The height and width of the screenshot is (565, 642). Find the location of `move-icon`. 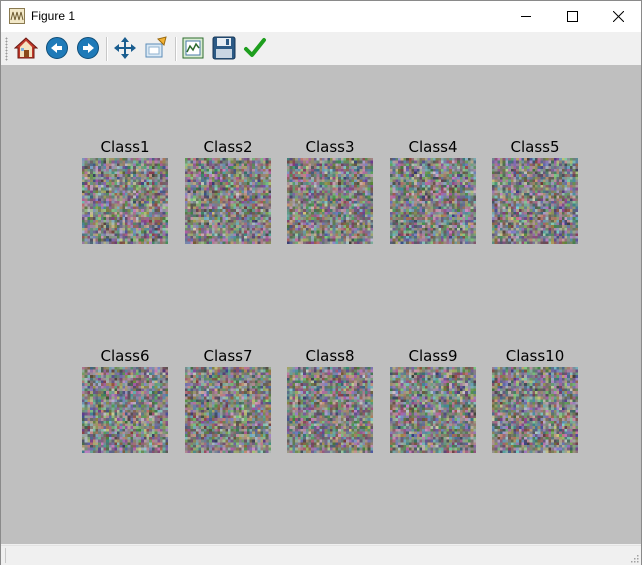

move-icon is located at coordinates (125, 48).